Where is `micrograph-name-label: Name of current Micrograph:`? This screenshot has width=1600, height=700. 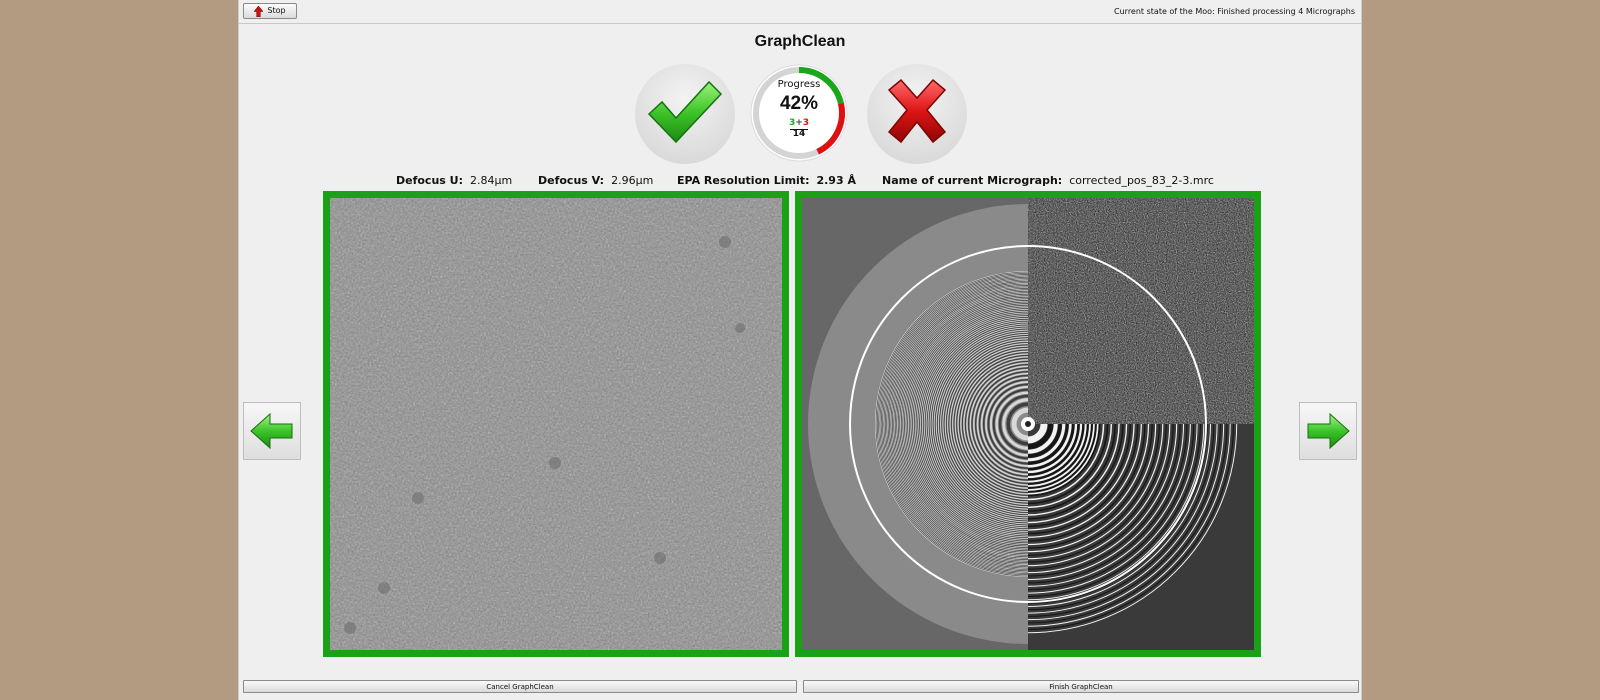 micrograph-name-label: Name of current Micrograph: is located at coordinates (972, 180).